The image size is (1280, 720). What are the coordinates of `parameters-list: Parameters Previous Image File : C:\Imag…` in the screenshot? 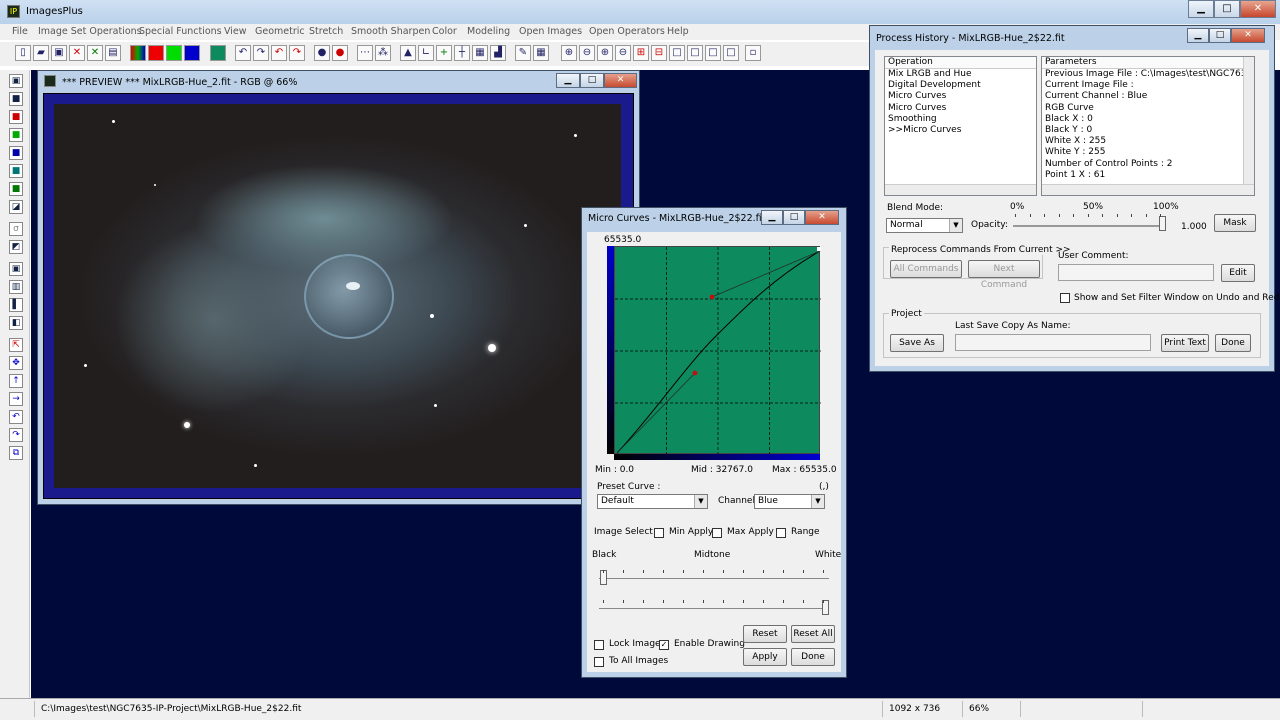 It's located at (1148, 126).